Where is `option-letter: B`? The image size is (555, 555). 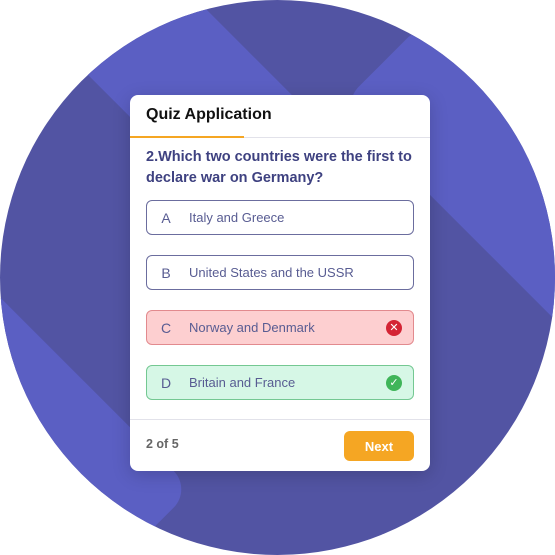 option-letter: B is located at coordinates (166, 272).